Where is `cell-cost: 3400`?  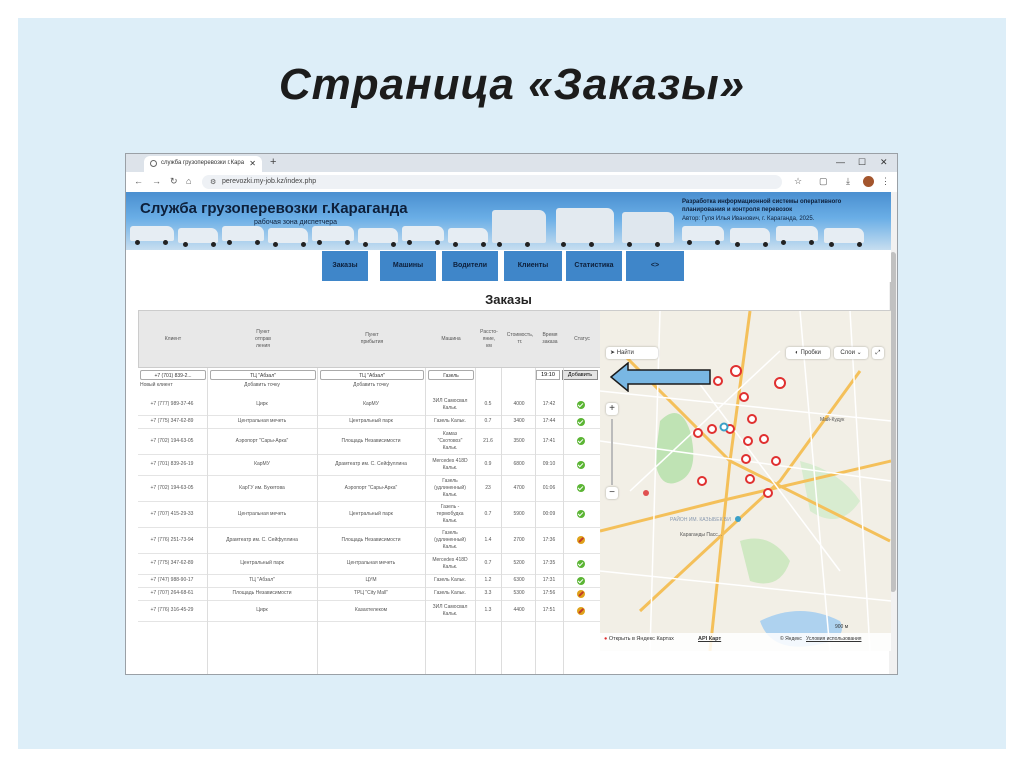
cell-cost: 3400 is located at coordinates (519, 421).